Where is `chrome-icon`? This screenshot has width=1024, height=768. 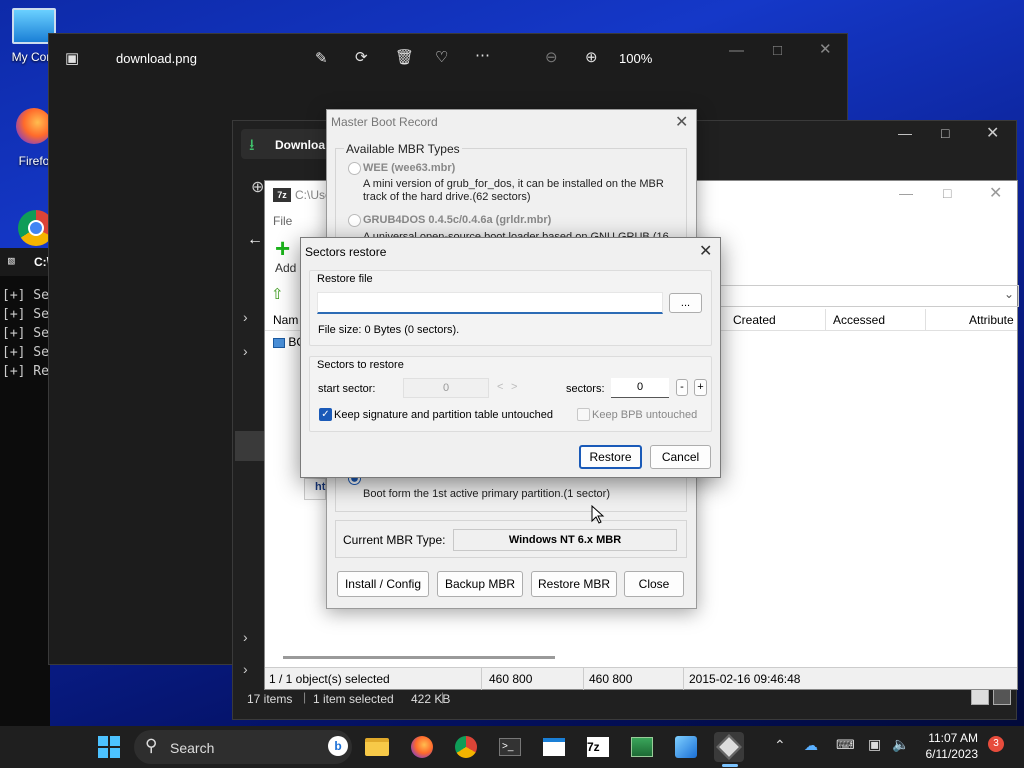 chrome-icon is located at coordinates (466, 747).